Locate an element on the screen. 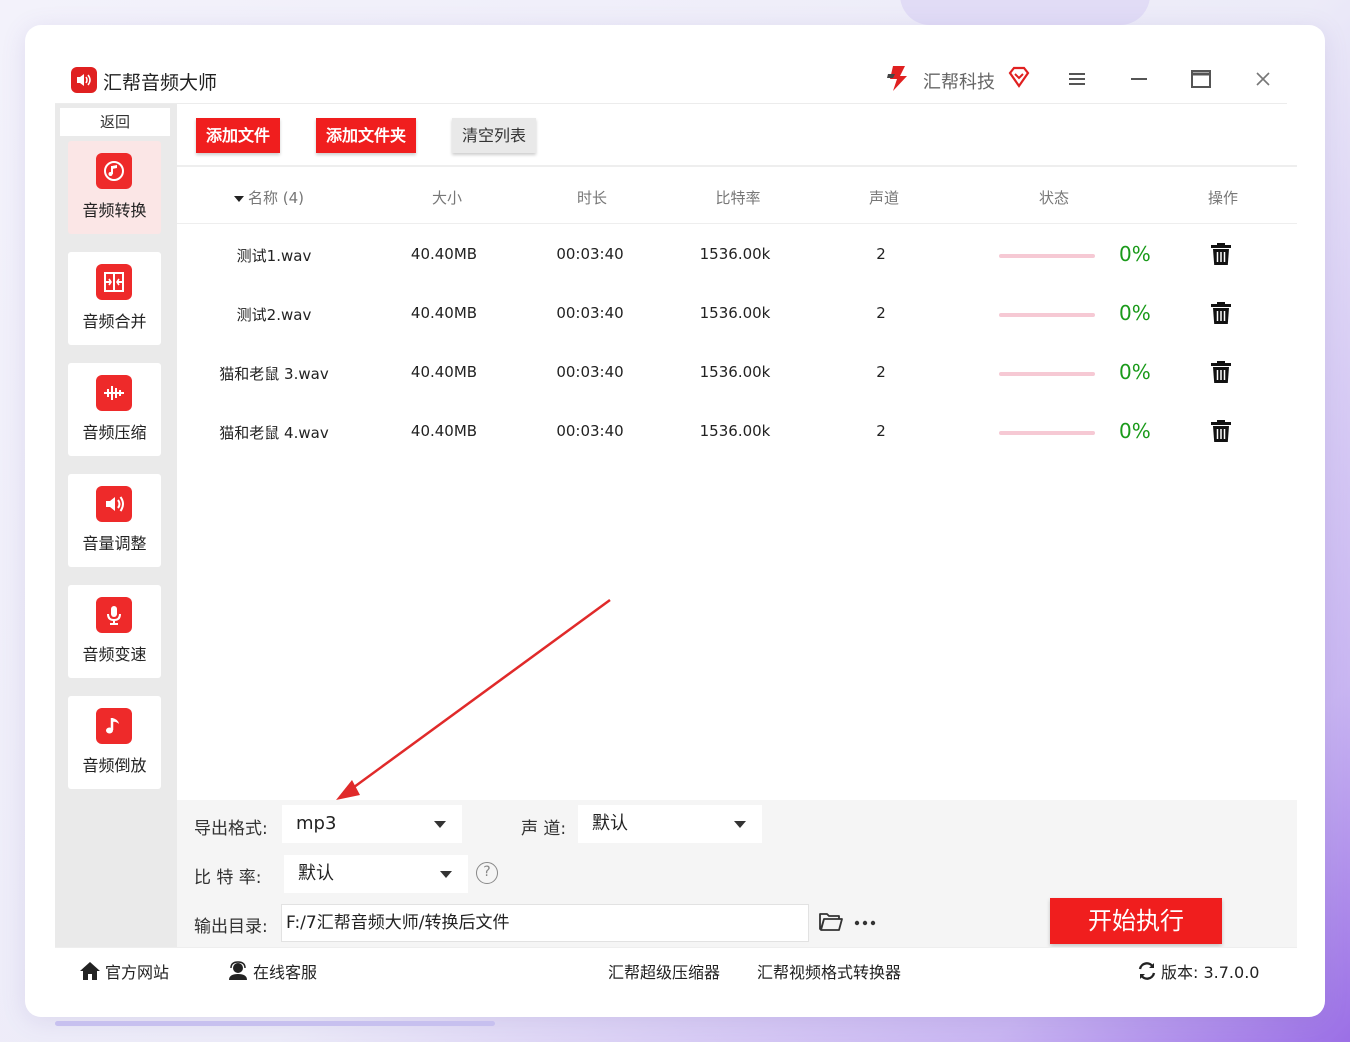 This screenshot has height=1042, width=1350. home-icon is located at coordinates (90, 971).